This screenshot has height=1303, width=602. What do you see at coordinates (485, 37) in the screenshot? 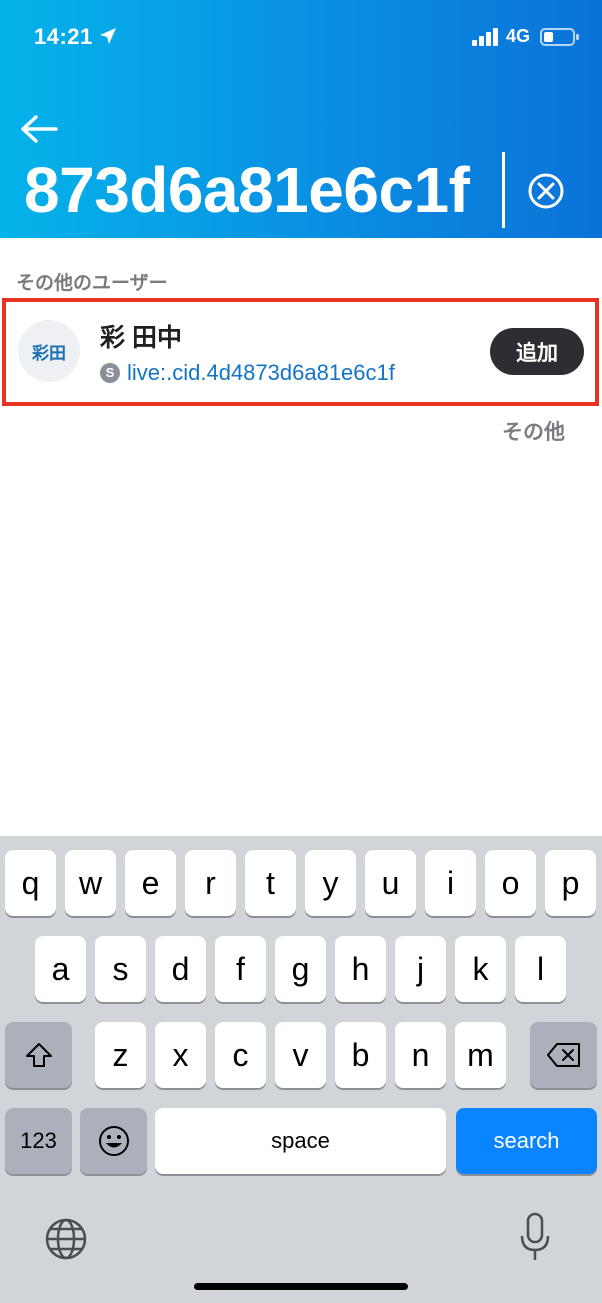
I see `signal-bars-icon` at bounding box center [485, 37].